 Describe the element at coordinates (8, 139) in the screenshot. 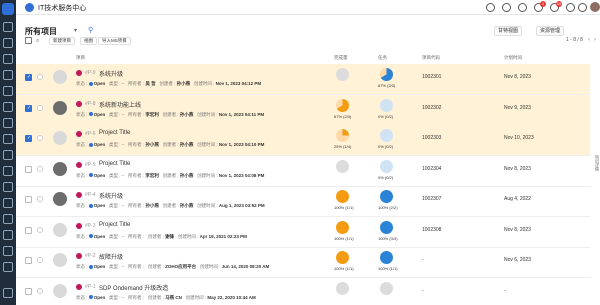

I see `nav-cmdb-icon` at that location.